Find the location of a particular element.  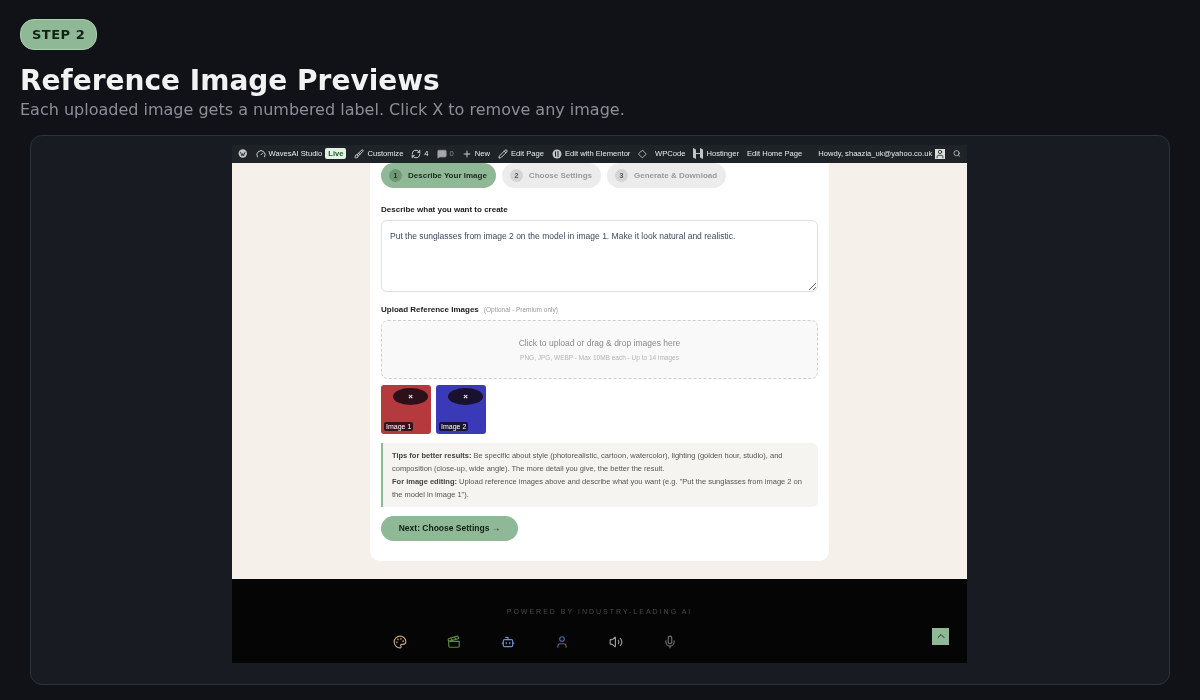

step-badge: STEP 2 is located at coordinates (59, 34).